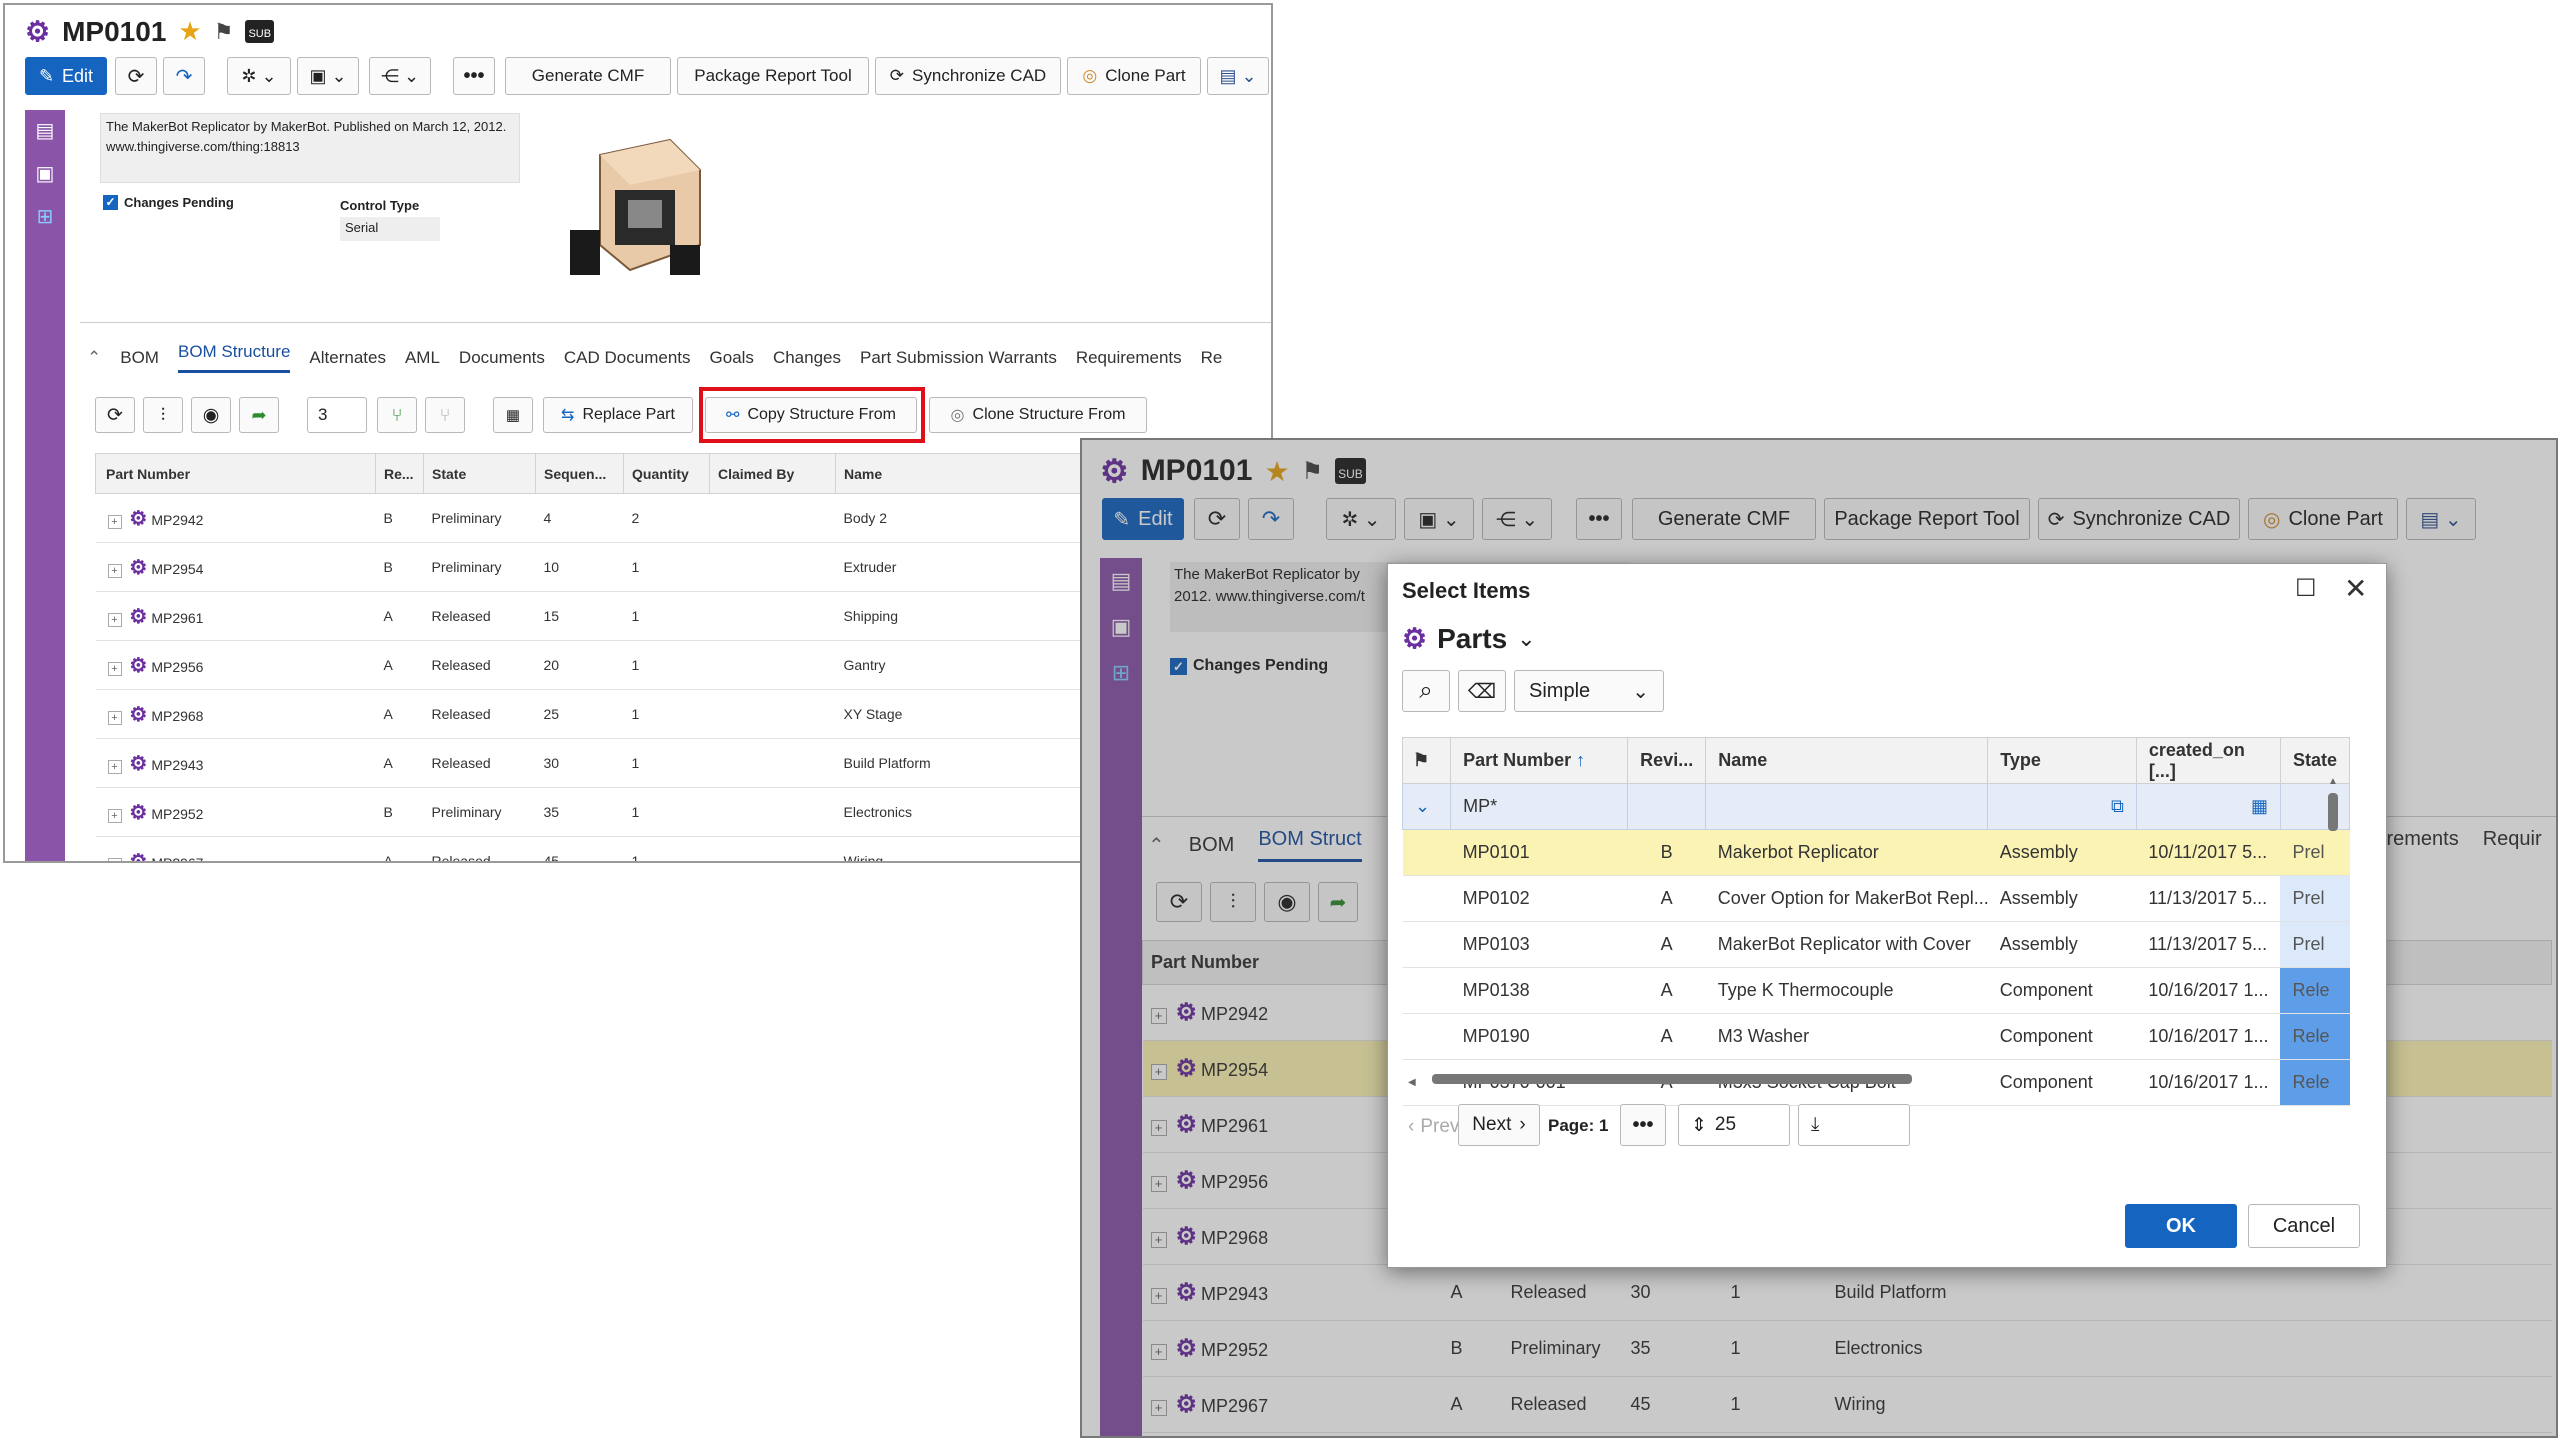  I want to click on bom-expand-button: ➦, so click(259, 415).